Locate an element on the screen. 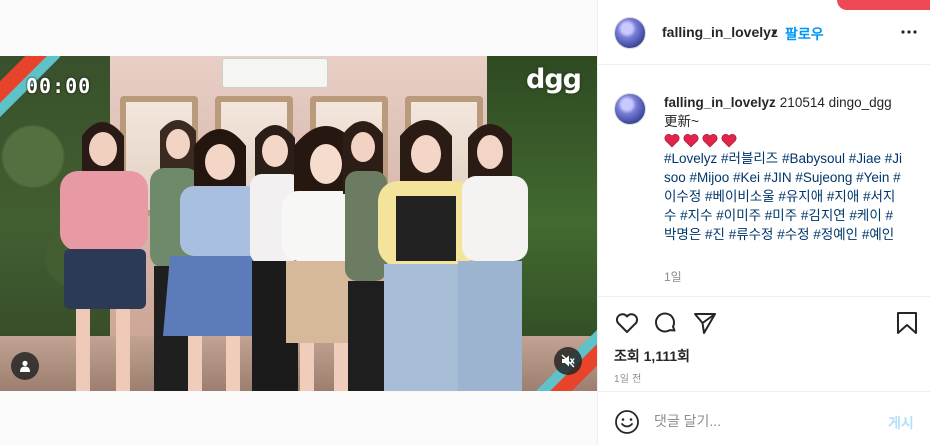 The height and width of the screenshot is (445, 930). view-count: 조회 1,111회 is located at coordinates (652, 356).